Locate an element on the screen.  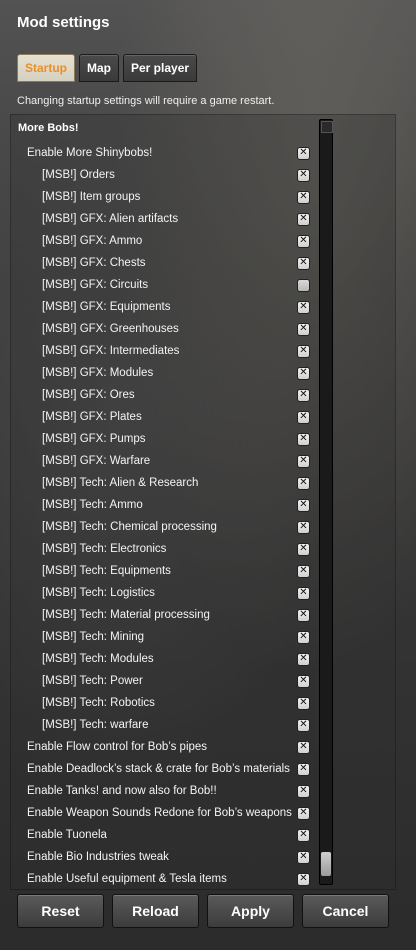
tab-startup: Startup is located at coordinates (46, 68).